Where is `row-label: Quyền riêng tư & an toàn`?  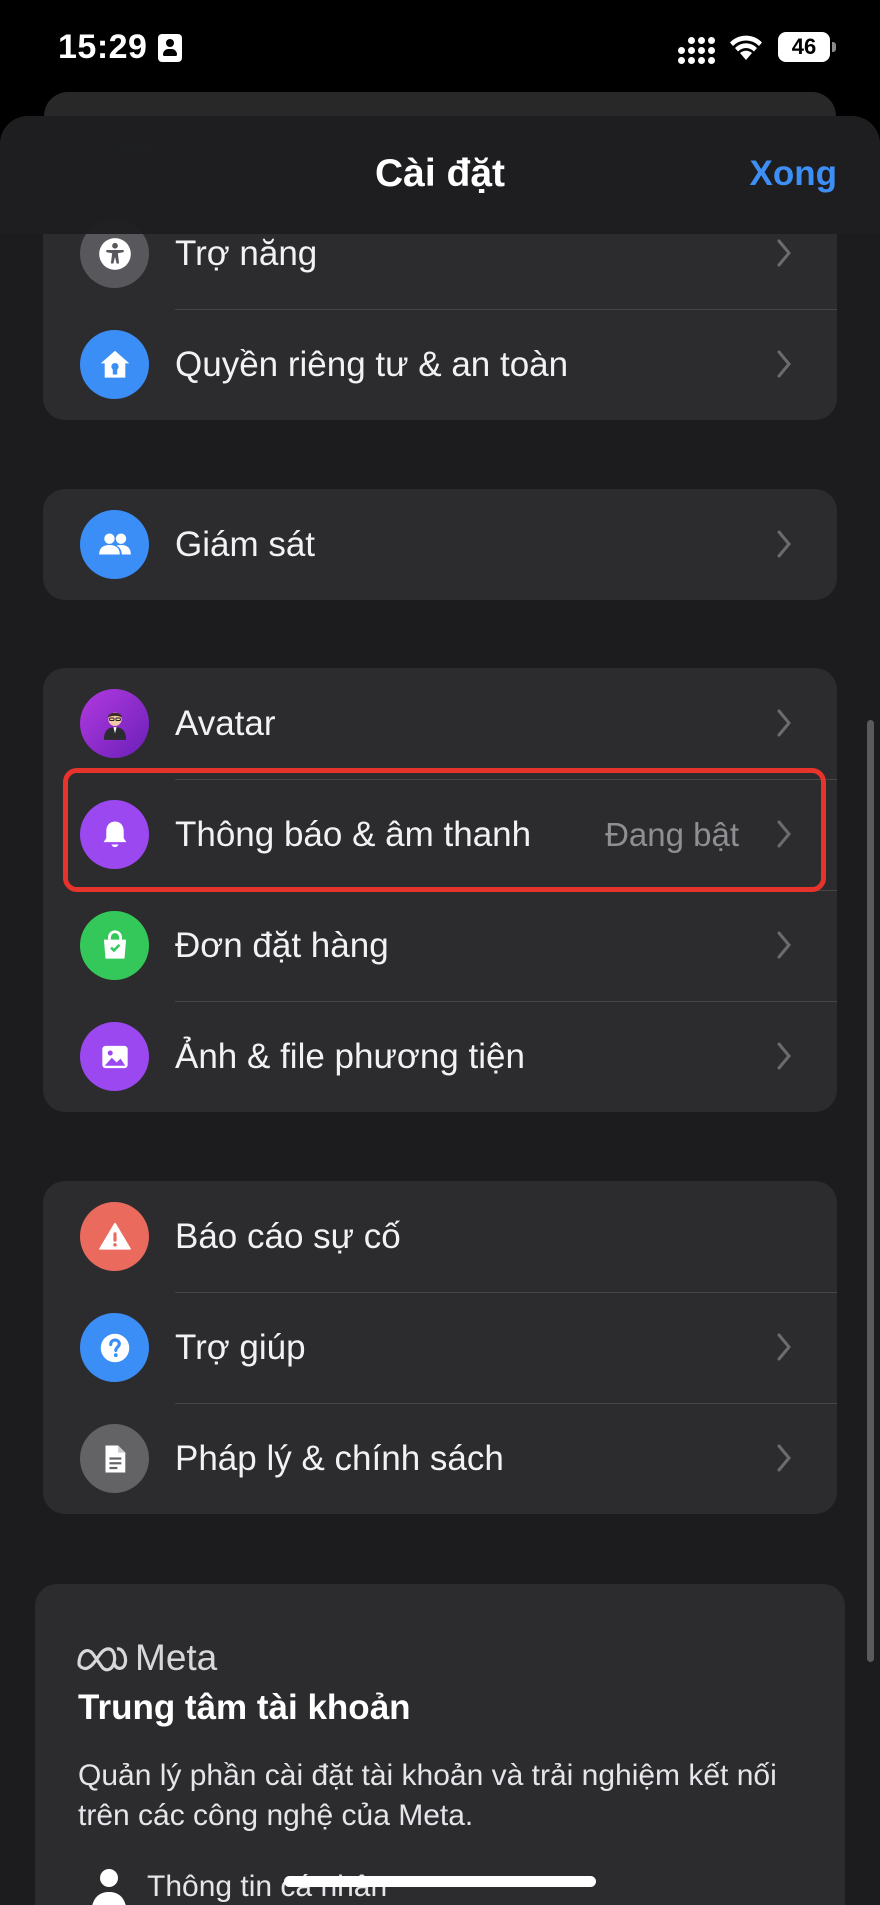 row-label: Quyền riêng tư & an toàn is located at coordinates (372, 364).